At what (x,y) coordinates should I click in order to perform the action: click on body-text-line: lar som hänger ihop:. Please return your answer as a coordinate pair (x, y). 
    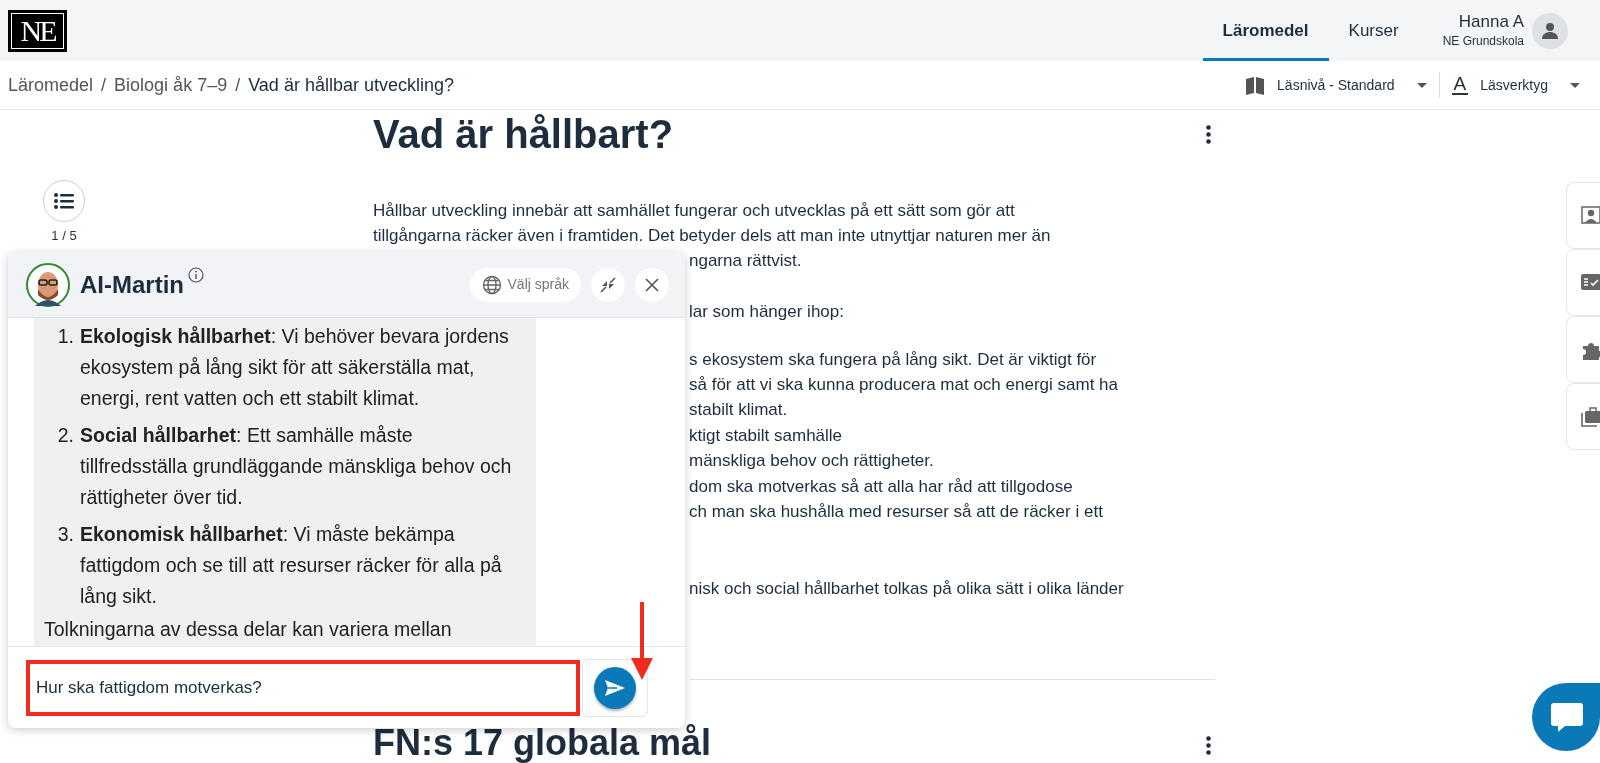
    Looking at the image, I should click on (766, 311).